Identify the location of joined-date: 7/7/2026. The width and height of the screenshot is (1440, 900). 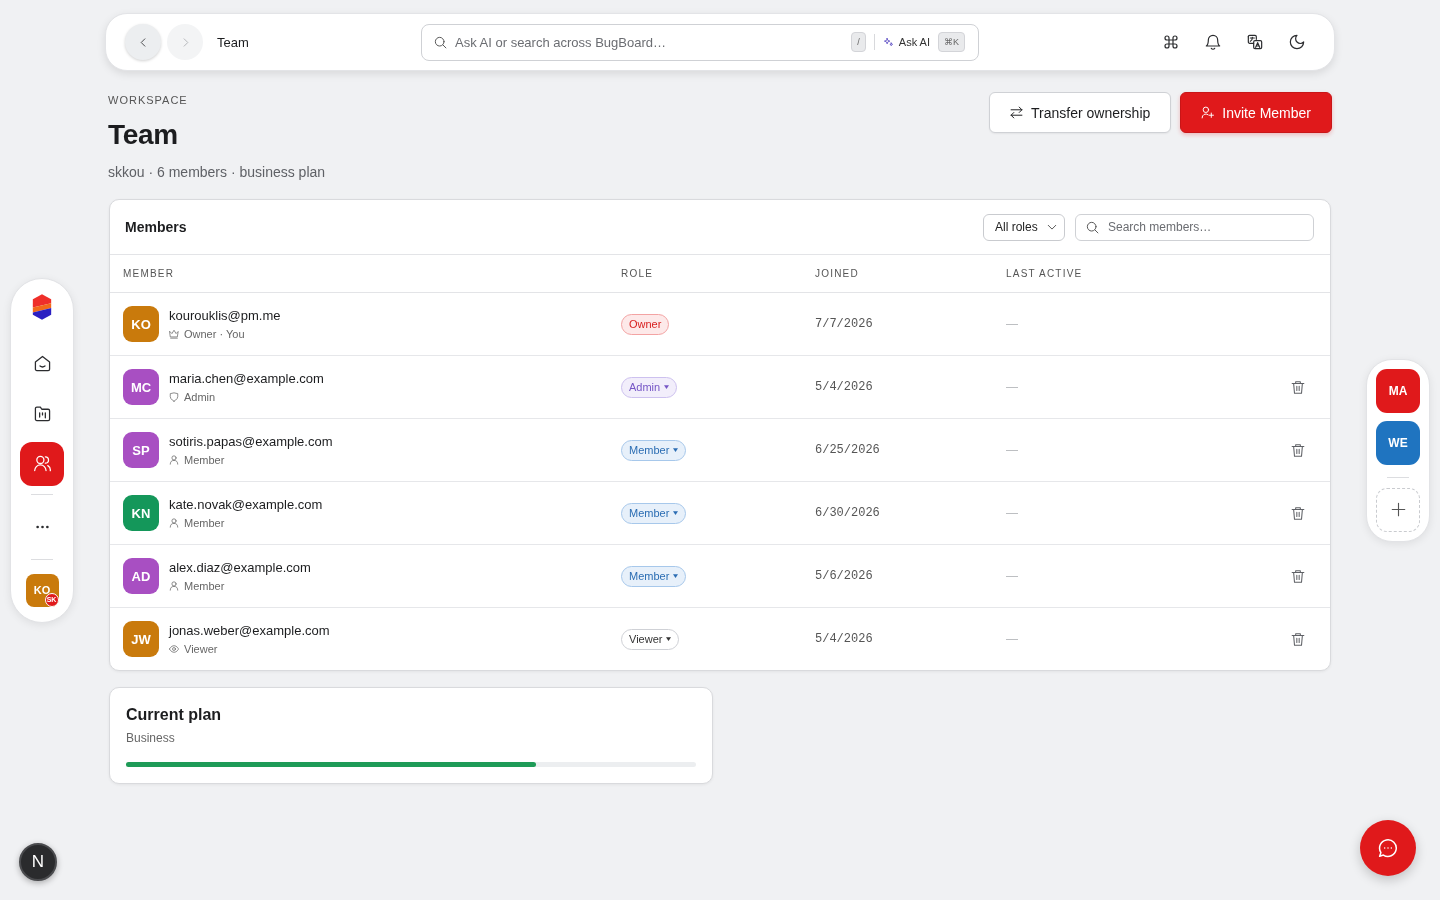
(844, 324).